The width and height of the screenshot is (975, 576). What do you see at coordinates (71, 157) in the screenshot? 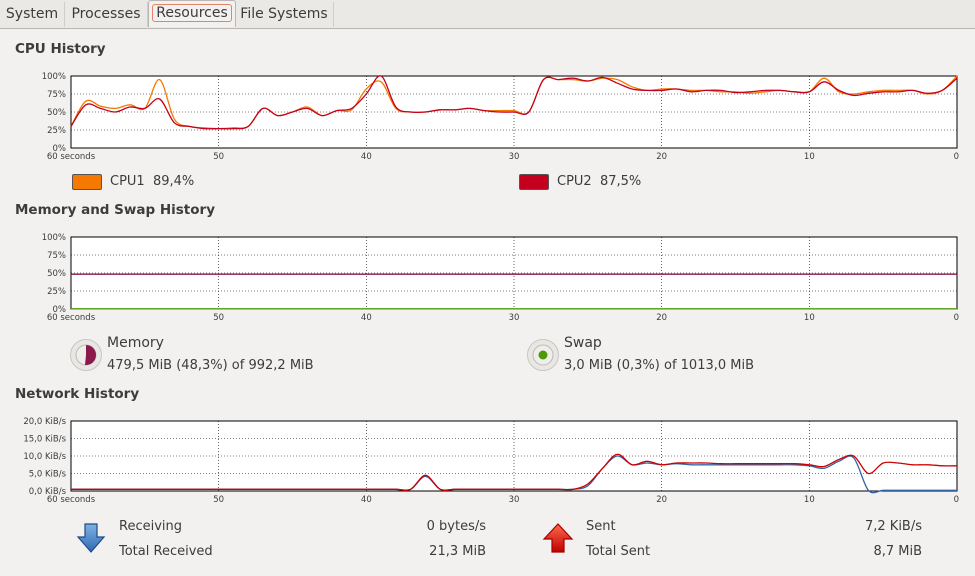
I see `cpu-x-tick-label: 60 seconds` at bounding box center [71, 157].